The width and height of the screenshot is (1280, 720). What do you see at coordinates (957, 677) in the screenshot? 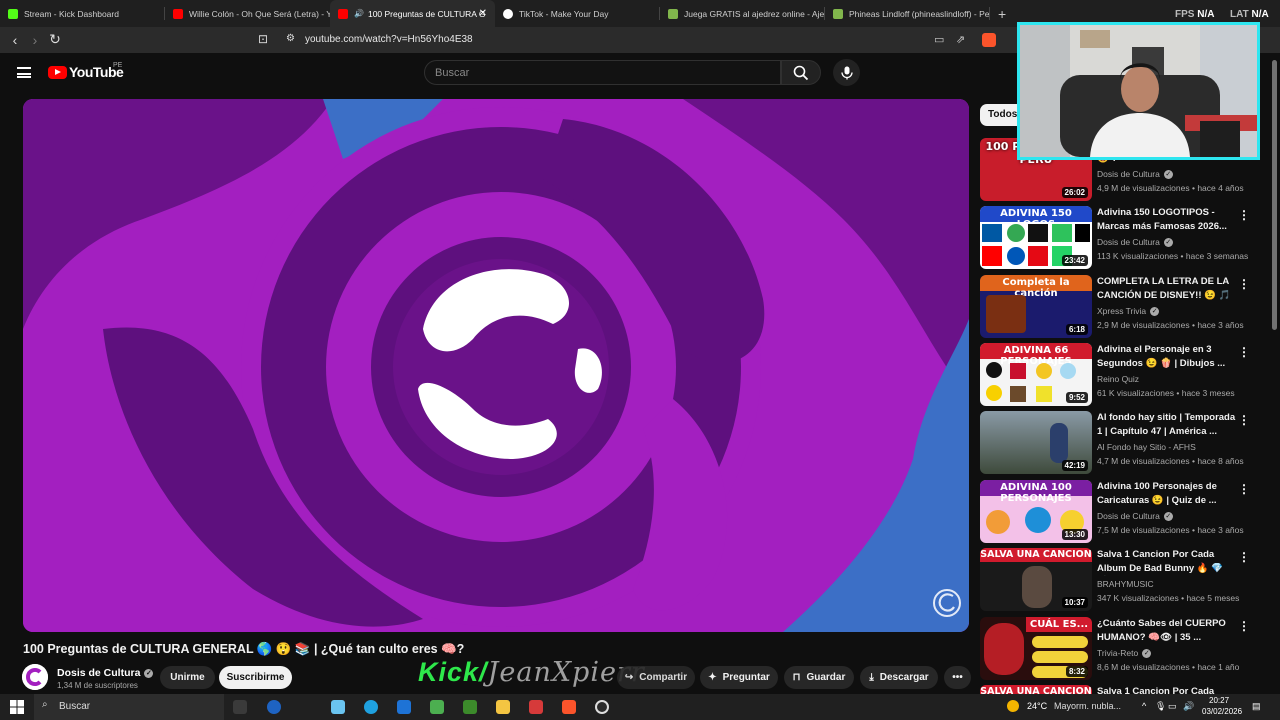
I see `more-actions-button: •••` at bounding box center [957, 677].